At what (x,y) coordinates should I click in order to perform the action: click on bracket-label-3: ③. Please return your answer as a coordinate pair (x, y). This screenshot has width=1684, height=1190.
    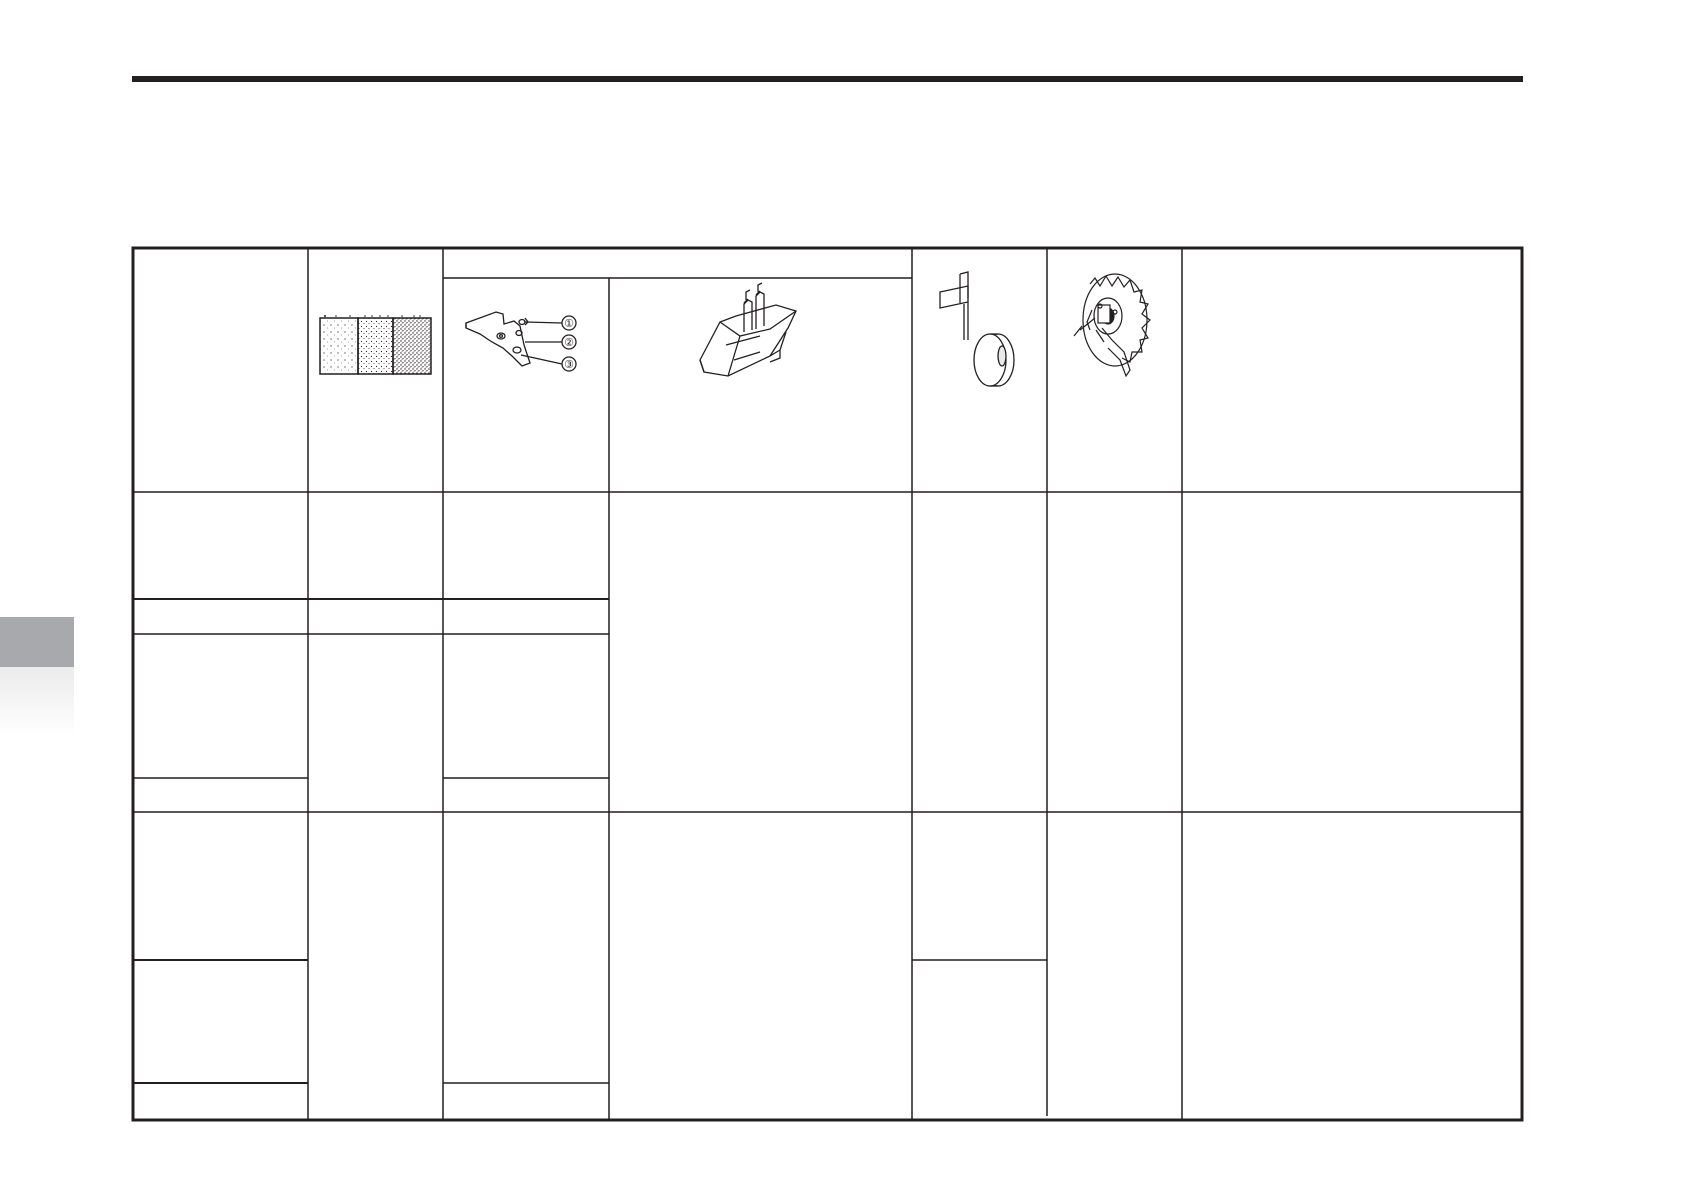
    Looking at the image, I should click on (569, 365).